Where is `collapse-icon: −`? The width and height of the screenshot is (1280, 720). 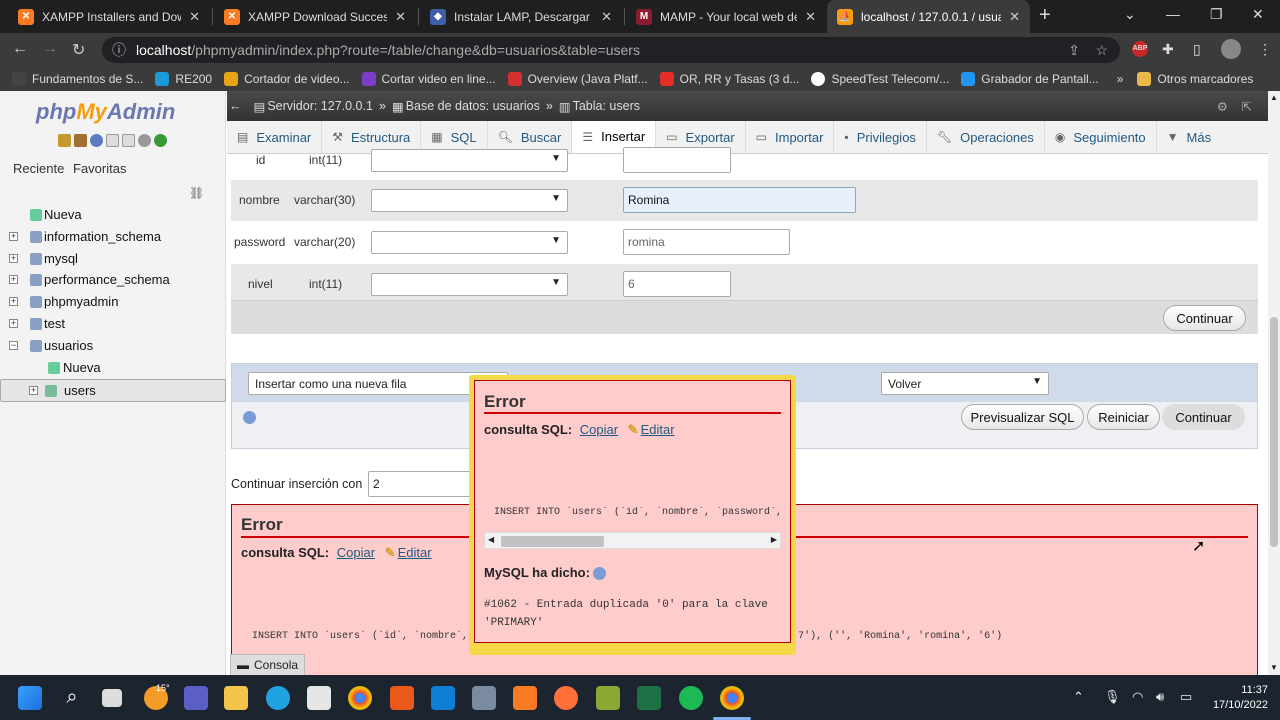
collapse-icon: − is located at coordinates (13, 345).